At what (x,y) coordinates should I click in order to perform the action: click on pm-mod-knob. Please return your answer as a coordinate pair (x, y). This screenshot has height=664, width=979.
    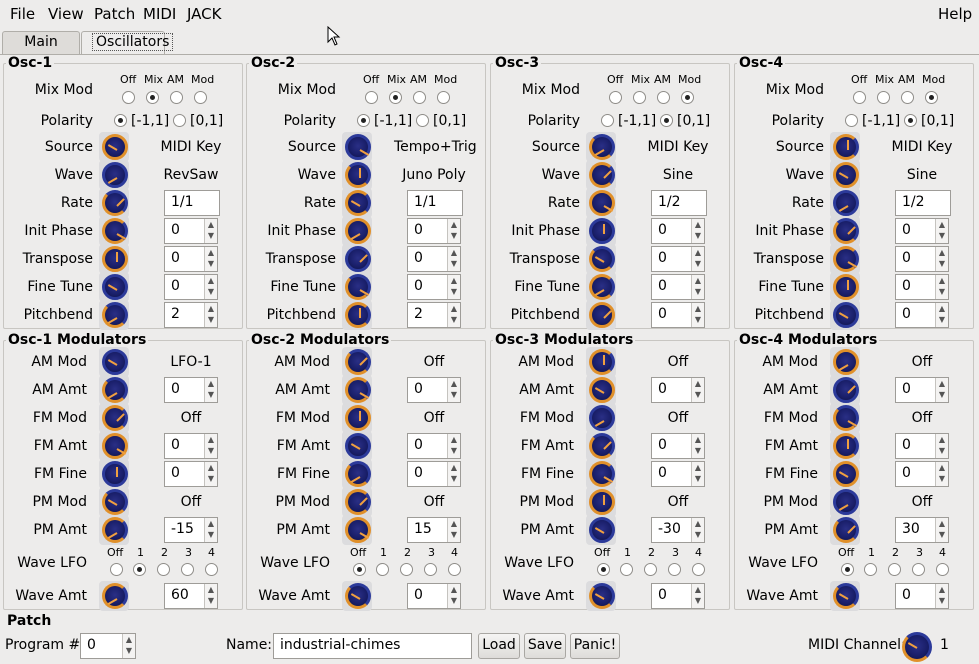
    Looking at the image, I should click on (115, 502).